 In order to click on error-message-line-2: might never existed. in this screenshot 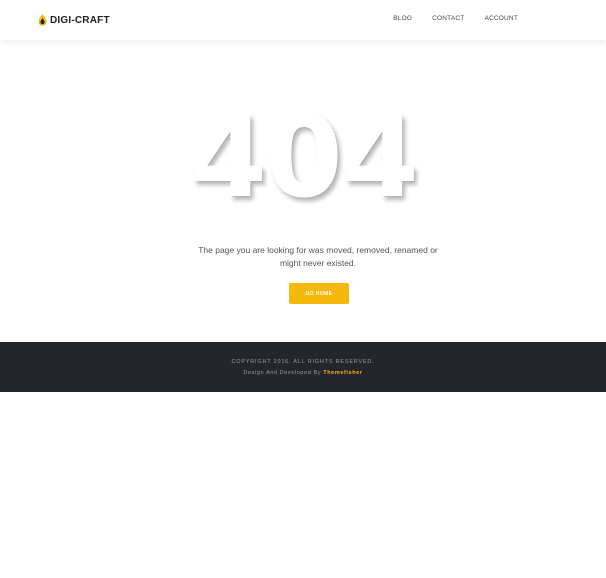, I will do `click(318, 263)`.